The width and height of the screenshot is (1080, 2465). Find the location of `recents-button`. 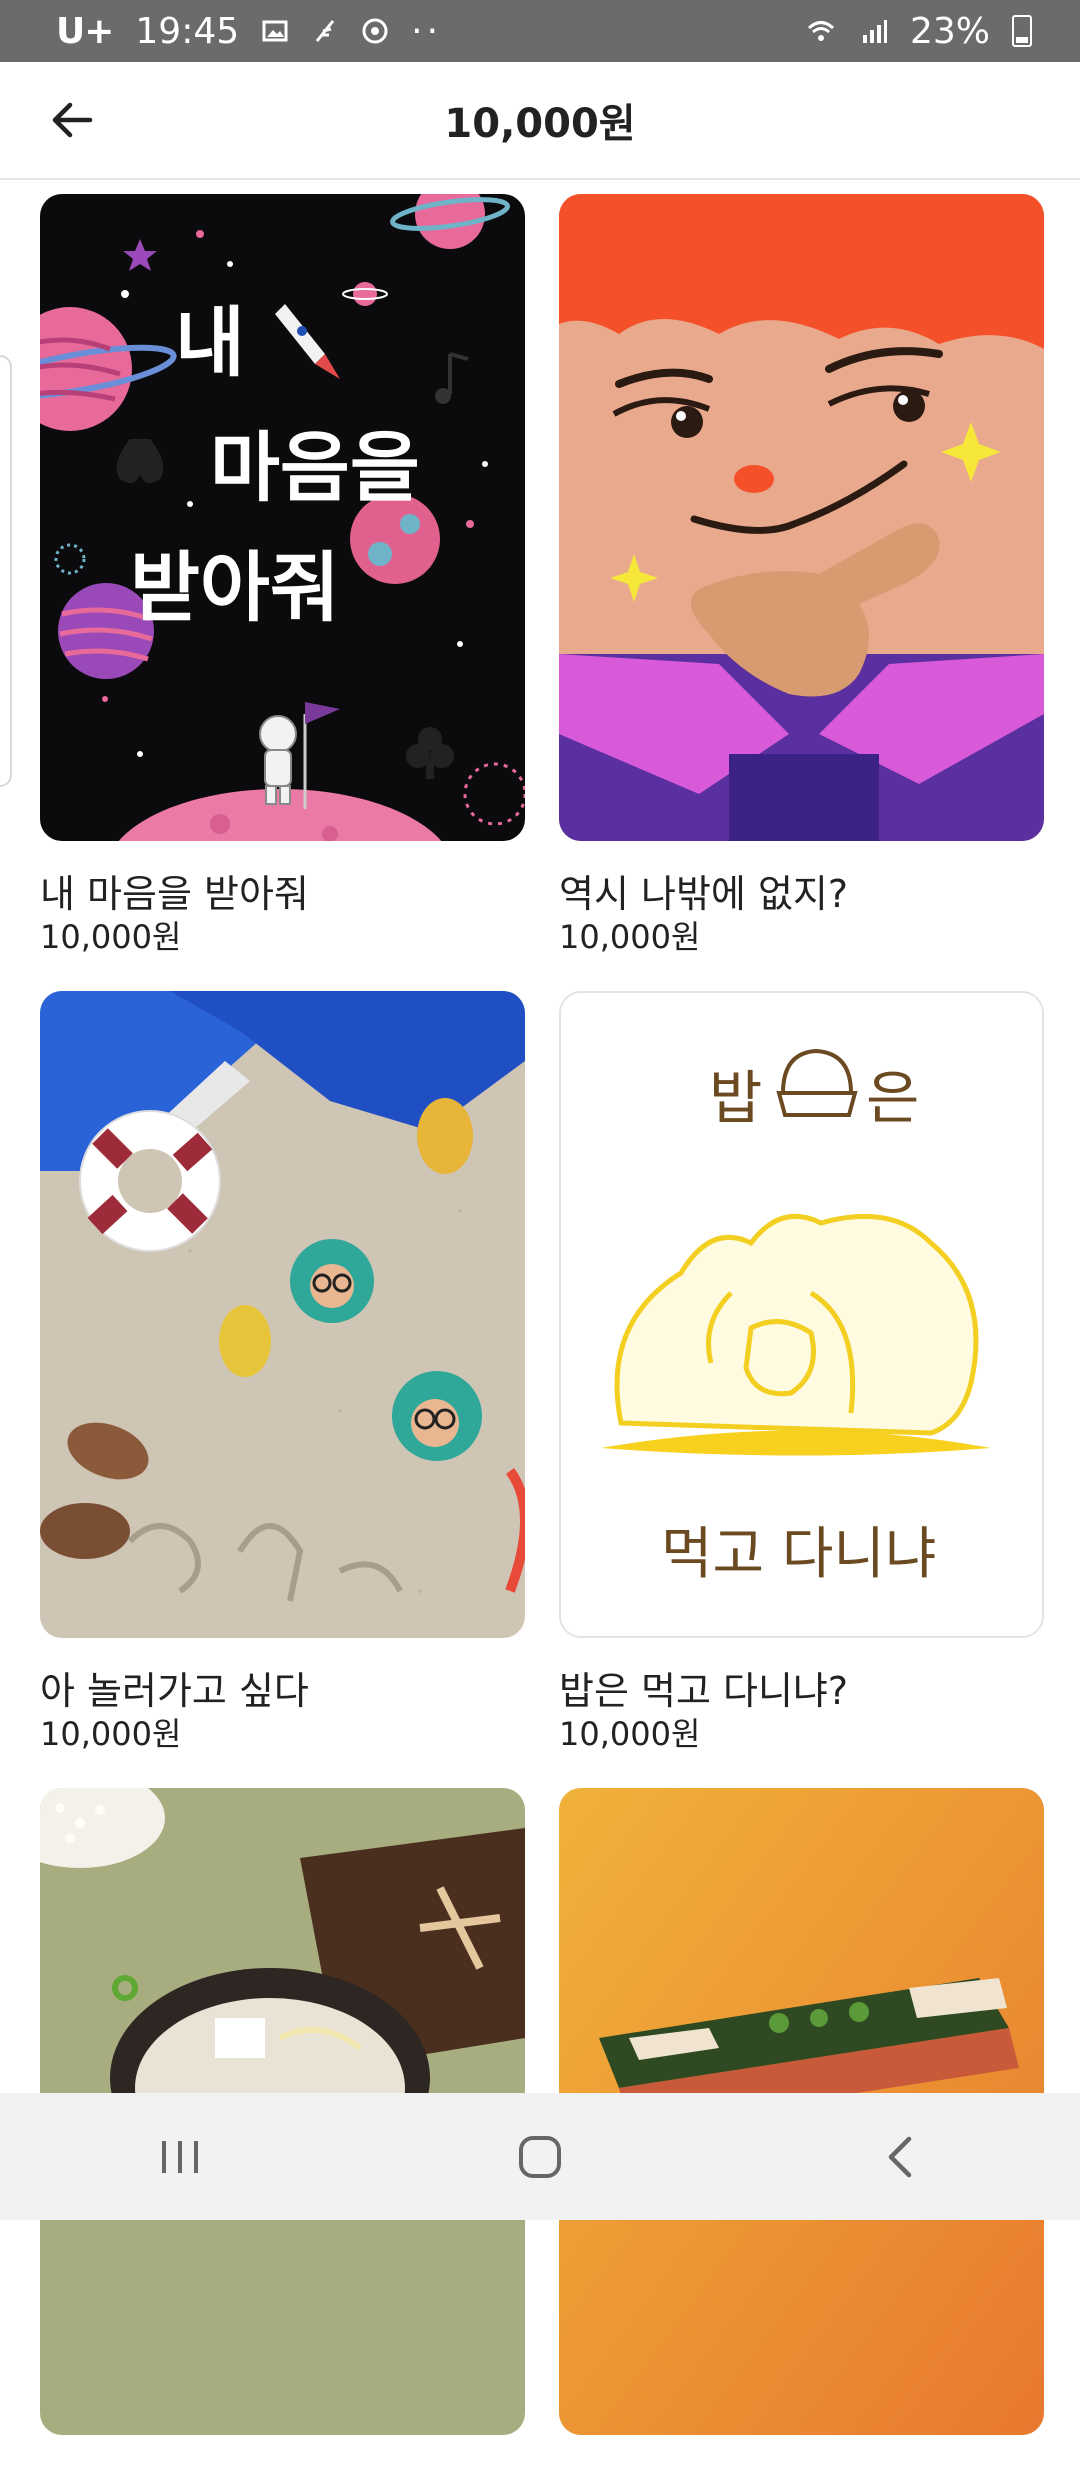

recents-button is located at coordinates (180, 2157).